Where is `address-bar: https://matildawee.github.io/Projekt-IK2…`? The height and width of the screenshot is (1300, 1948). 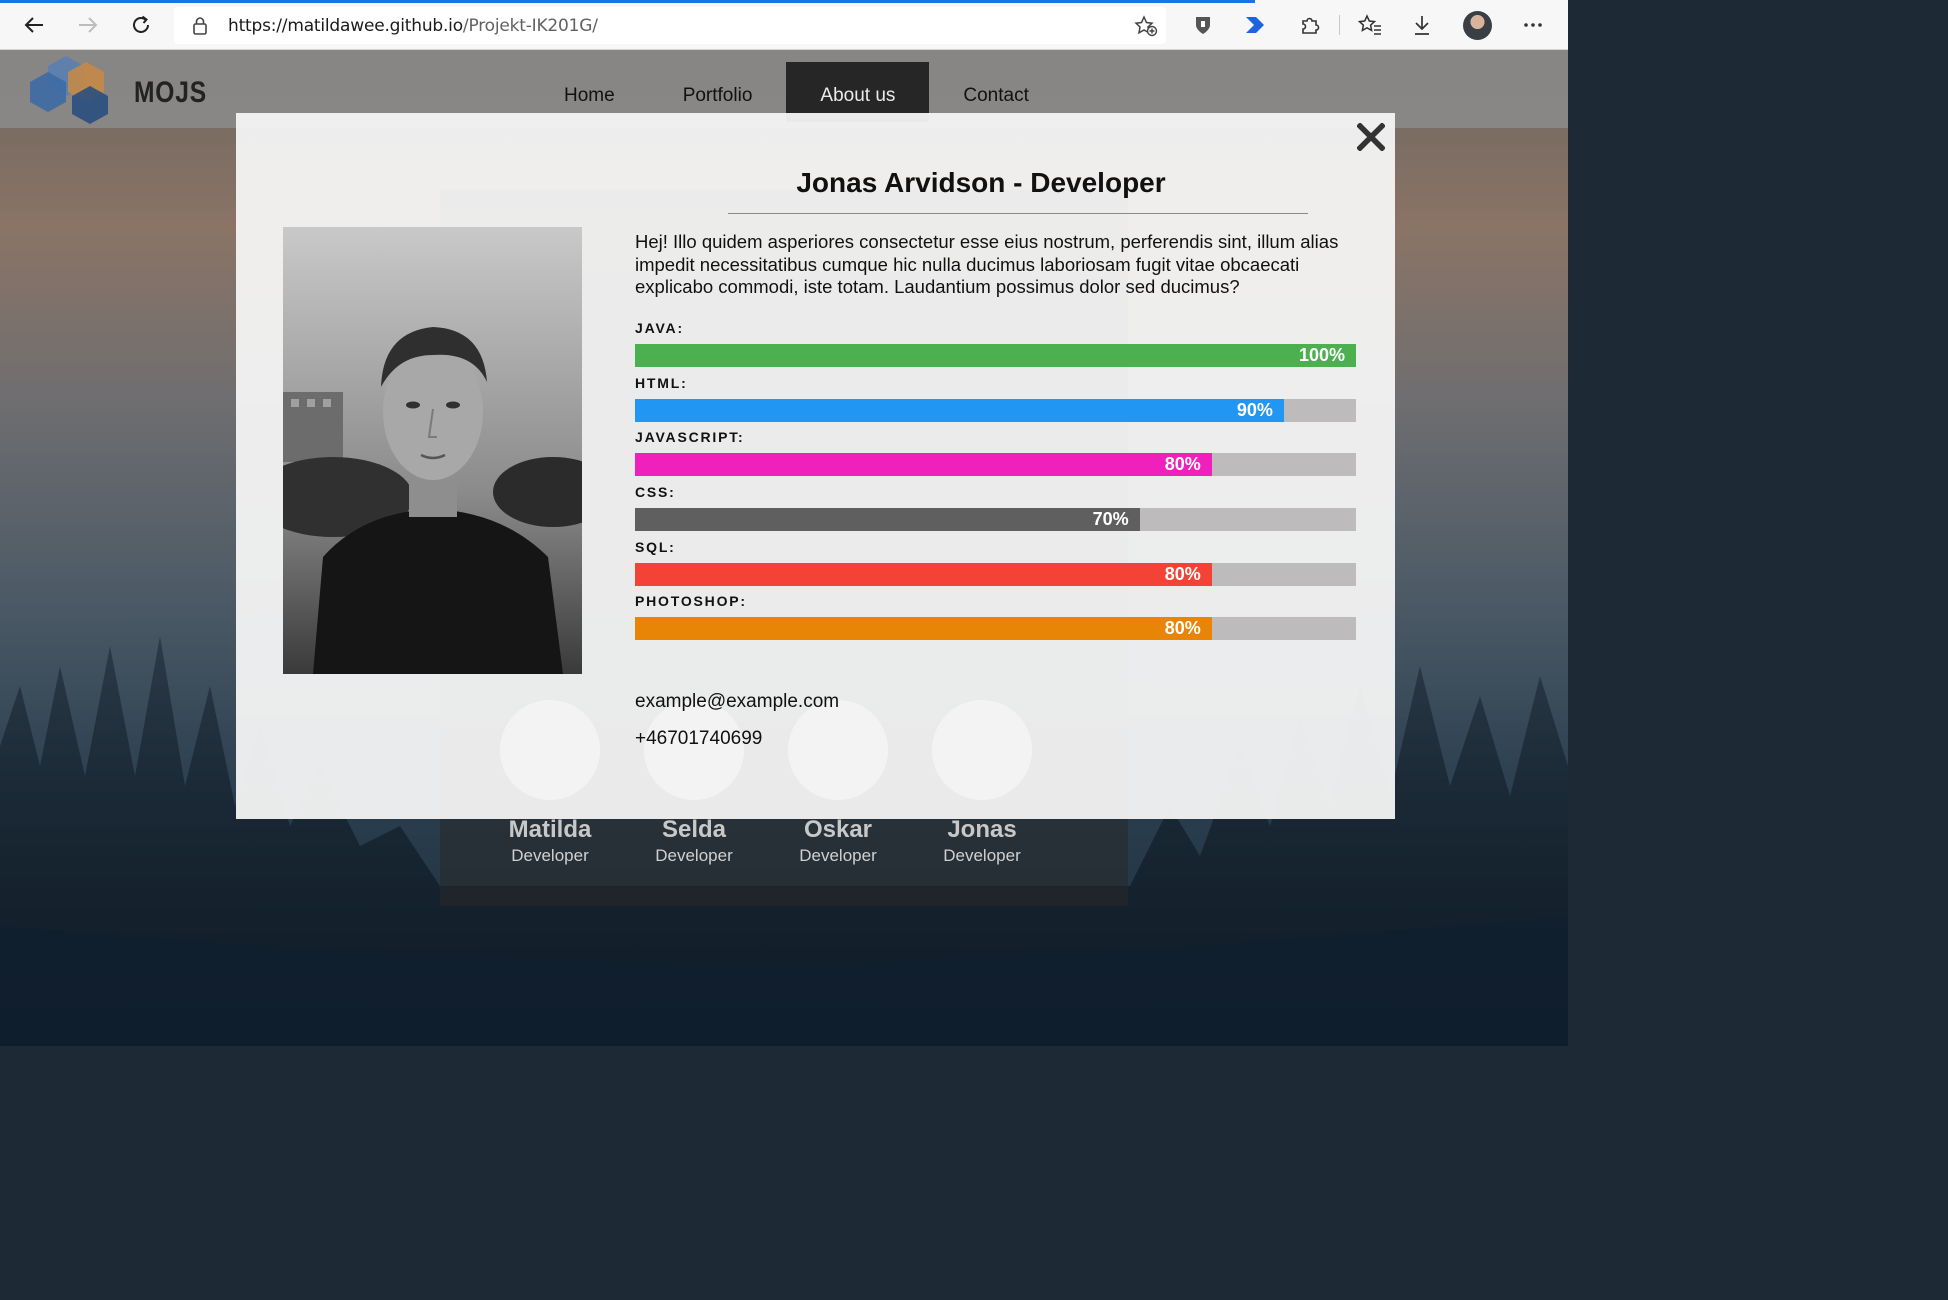
address-bar: https://matildawee.github.io/Projekt-IK2… is located at coordinates (670, 25).